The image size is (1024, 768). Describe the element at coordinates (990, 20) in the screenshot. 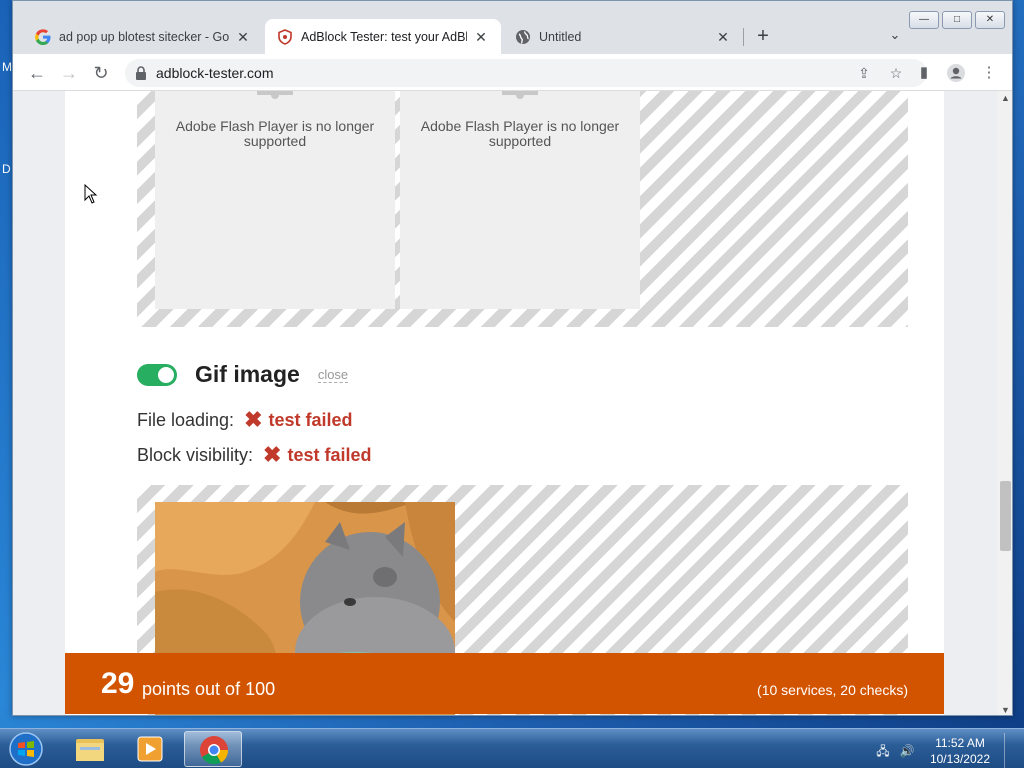

I see `close-window-button: ✕` at that location.